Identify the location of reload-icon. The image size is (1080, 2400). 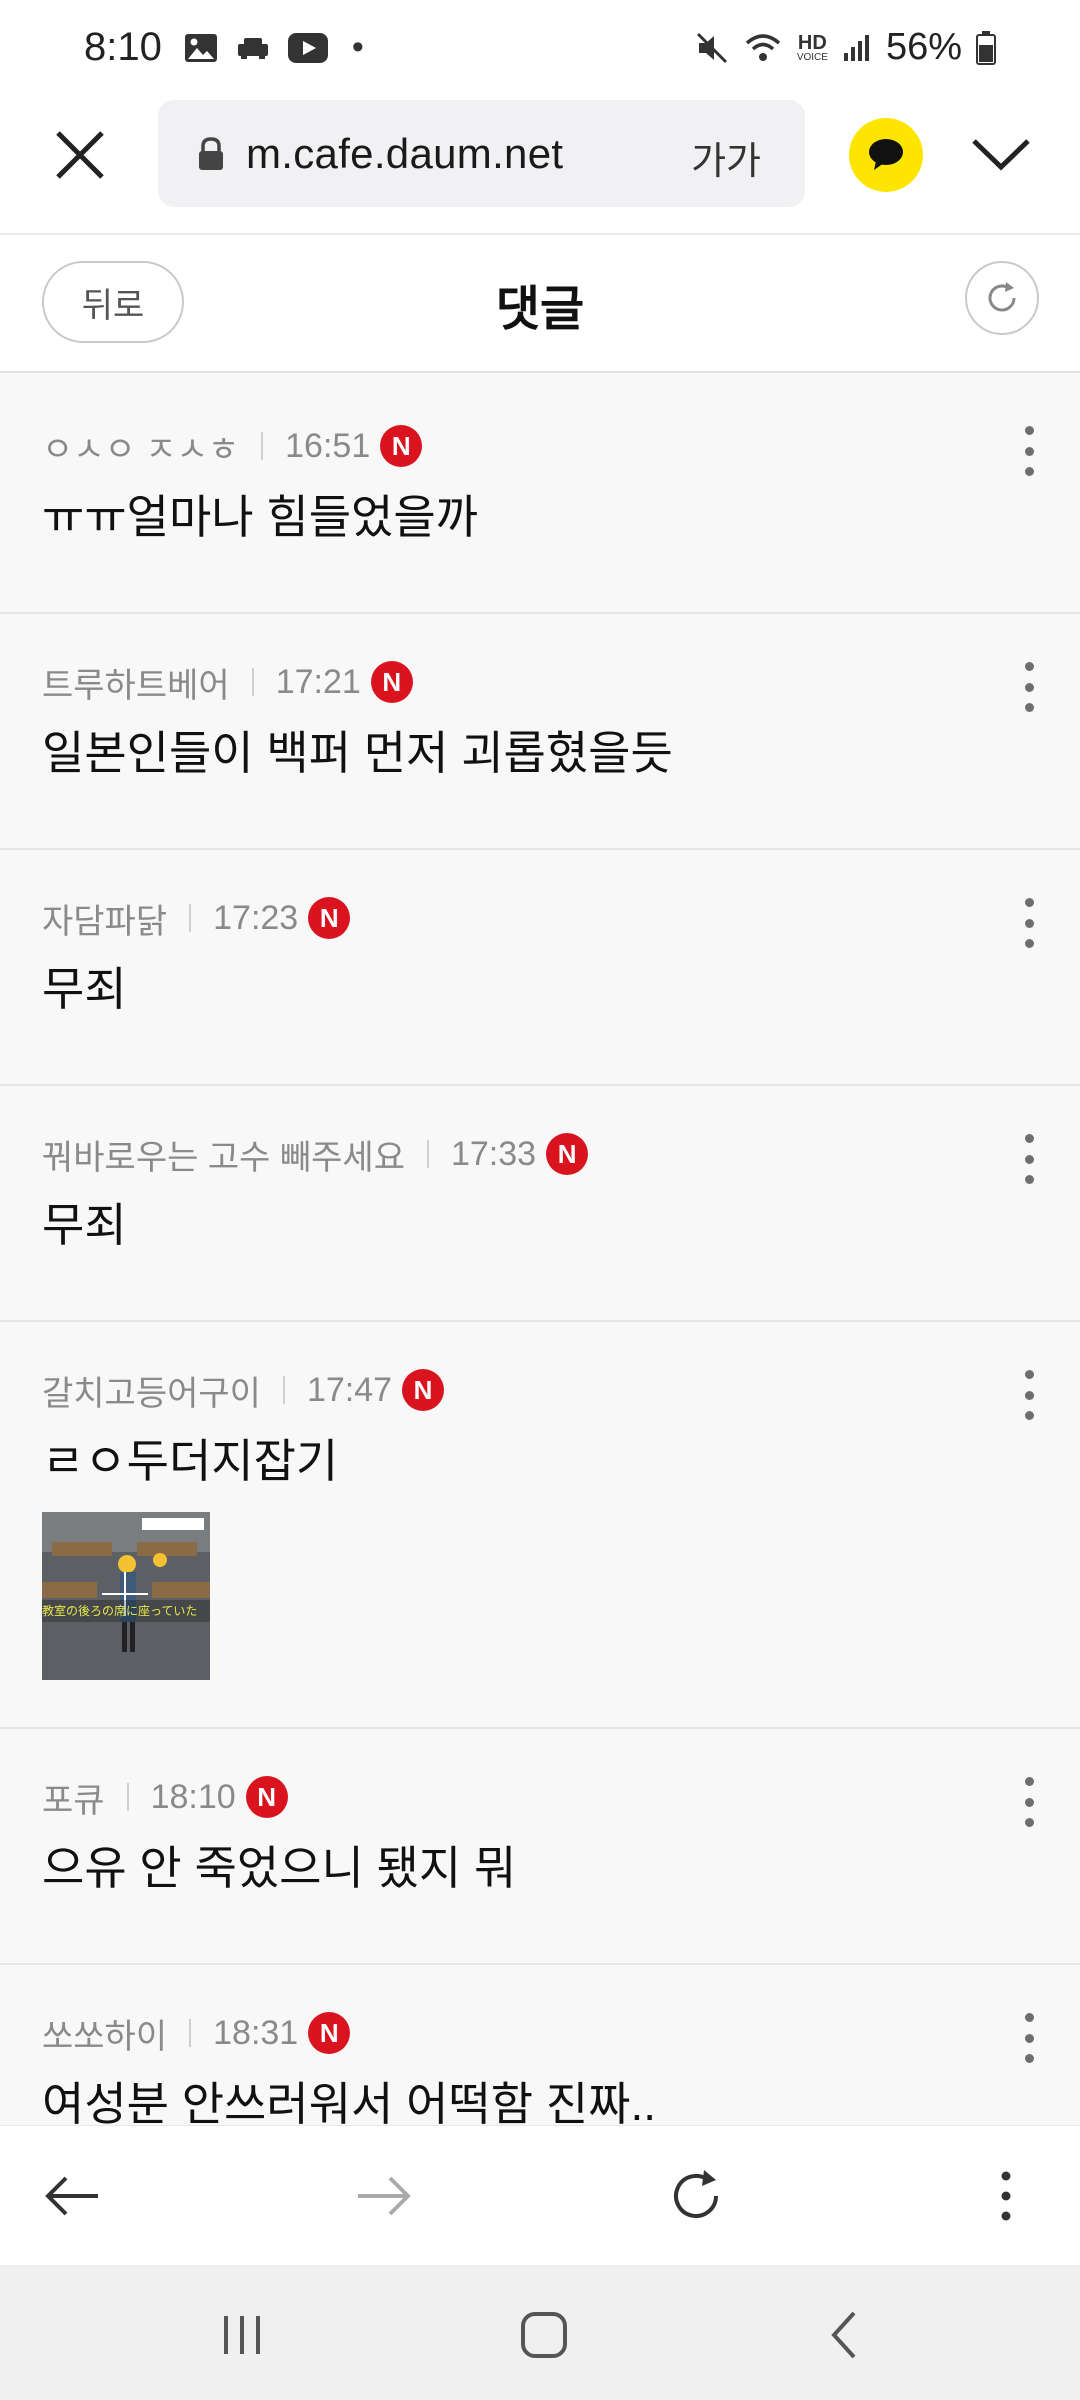
(696, 2194).